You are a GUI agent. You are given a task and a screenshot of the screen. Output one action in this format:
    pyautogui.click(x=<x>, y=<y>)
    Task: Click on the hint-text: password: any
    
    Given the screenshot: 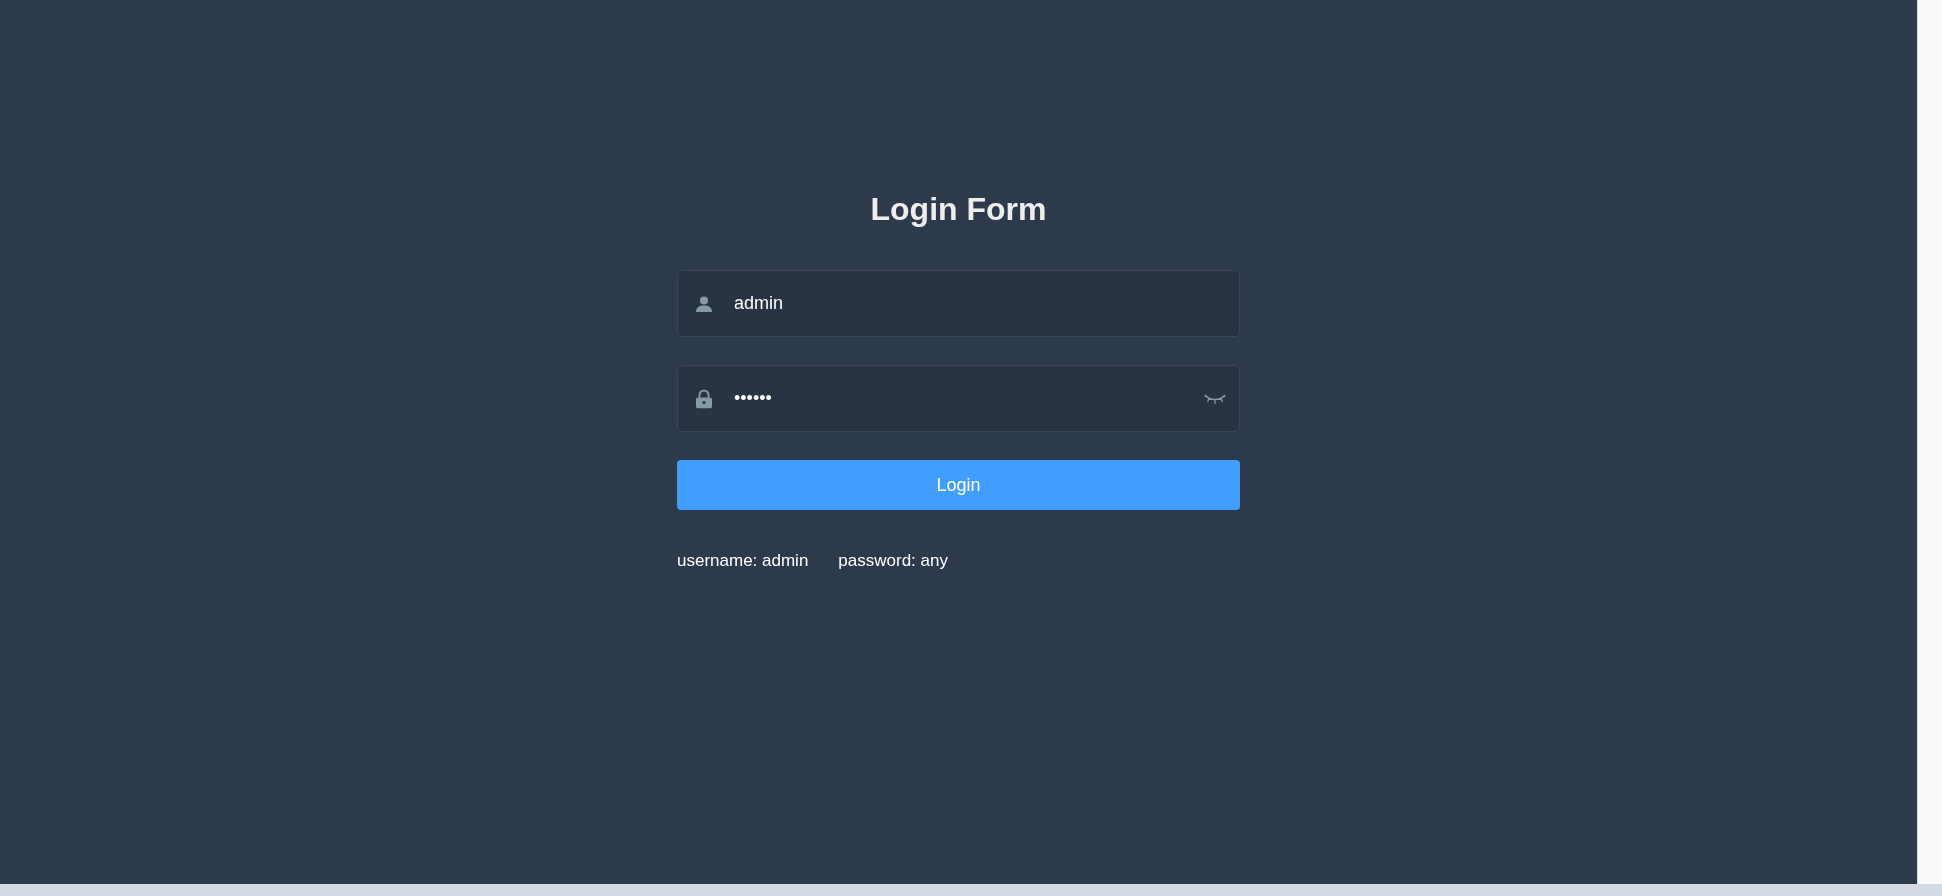 What is the action you would take?
    pyautogui.click(x=893, y=561)
    